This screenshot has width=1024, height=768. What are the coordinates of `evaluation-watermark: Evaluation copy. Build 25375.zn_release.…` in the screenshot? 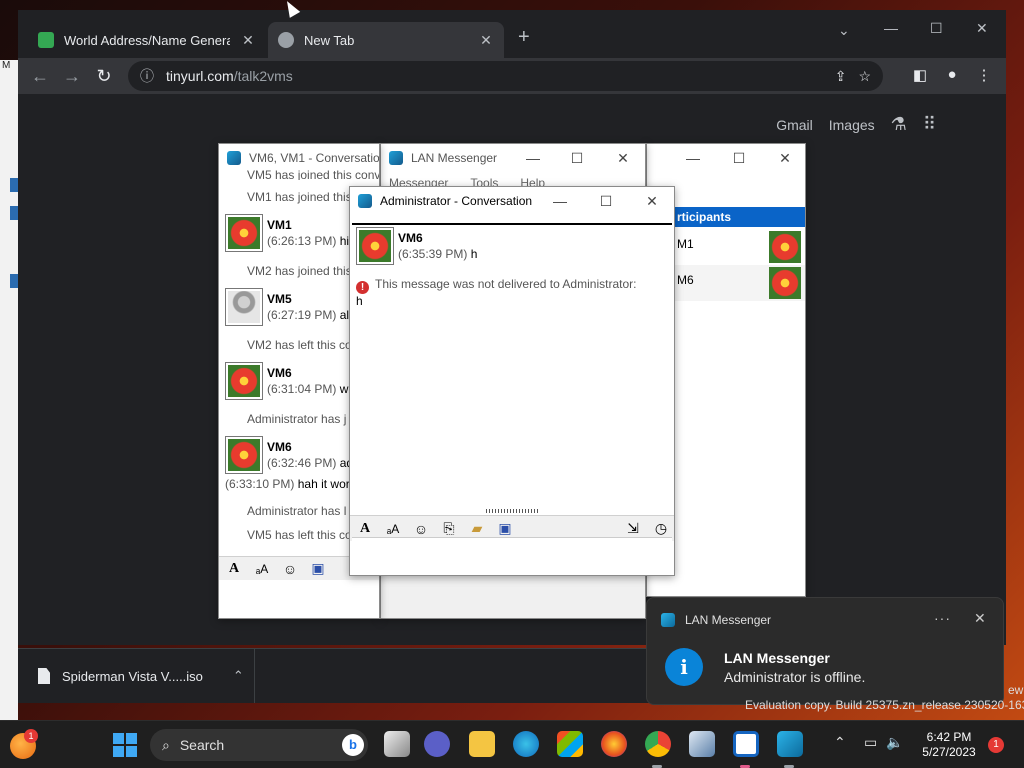 It's located at (884, 705).